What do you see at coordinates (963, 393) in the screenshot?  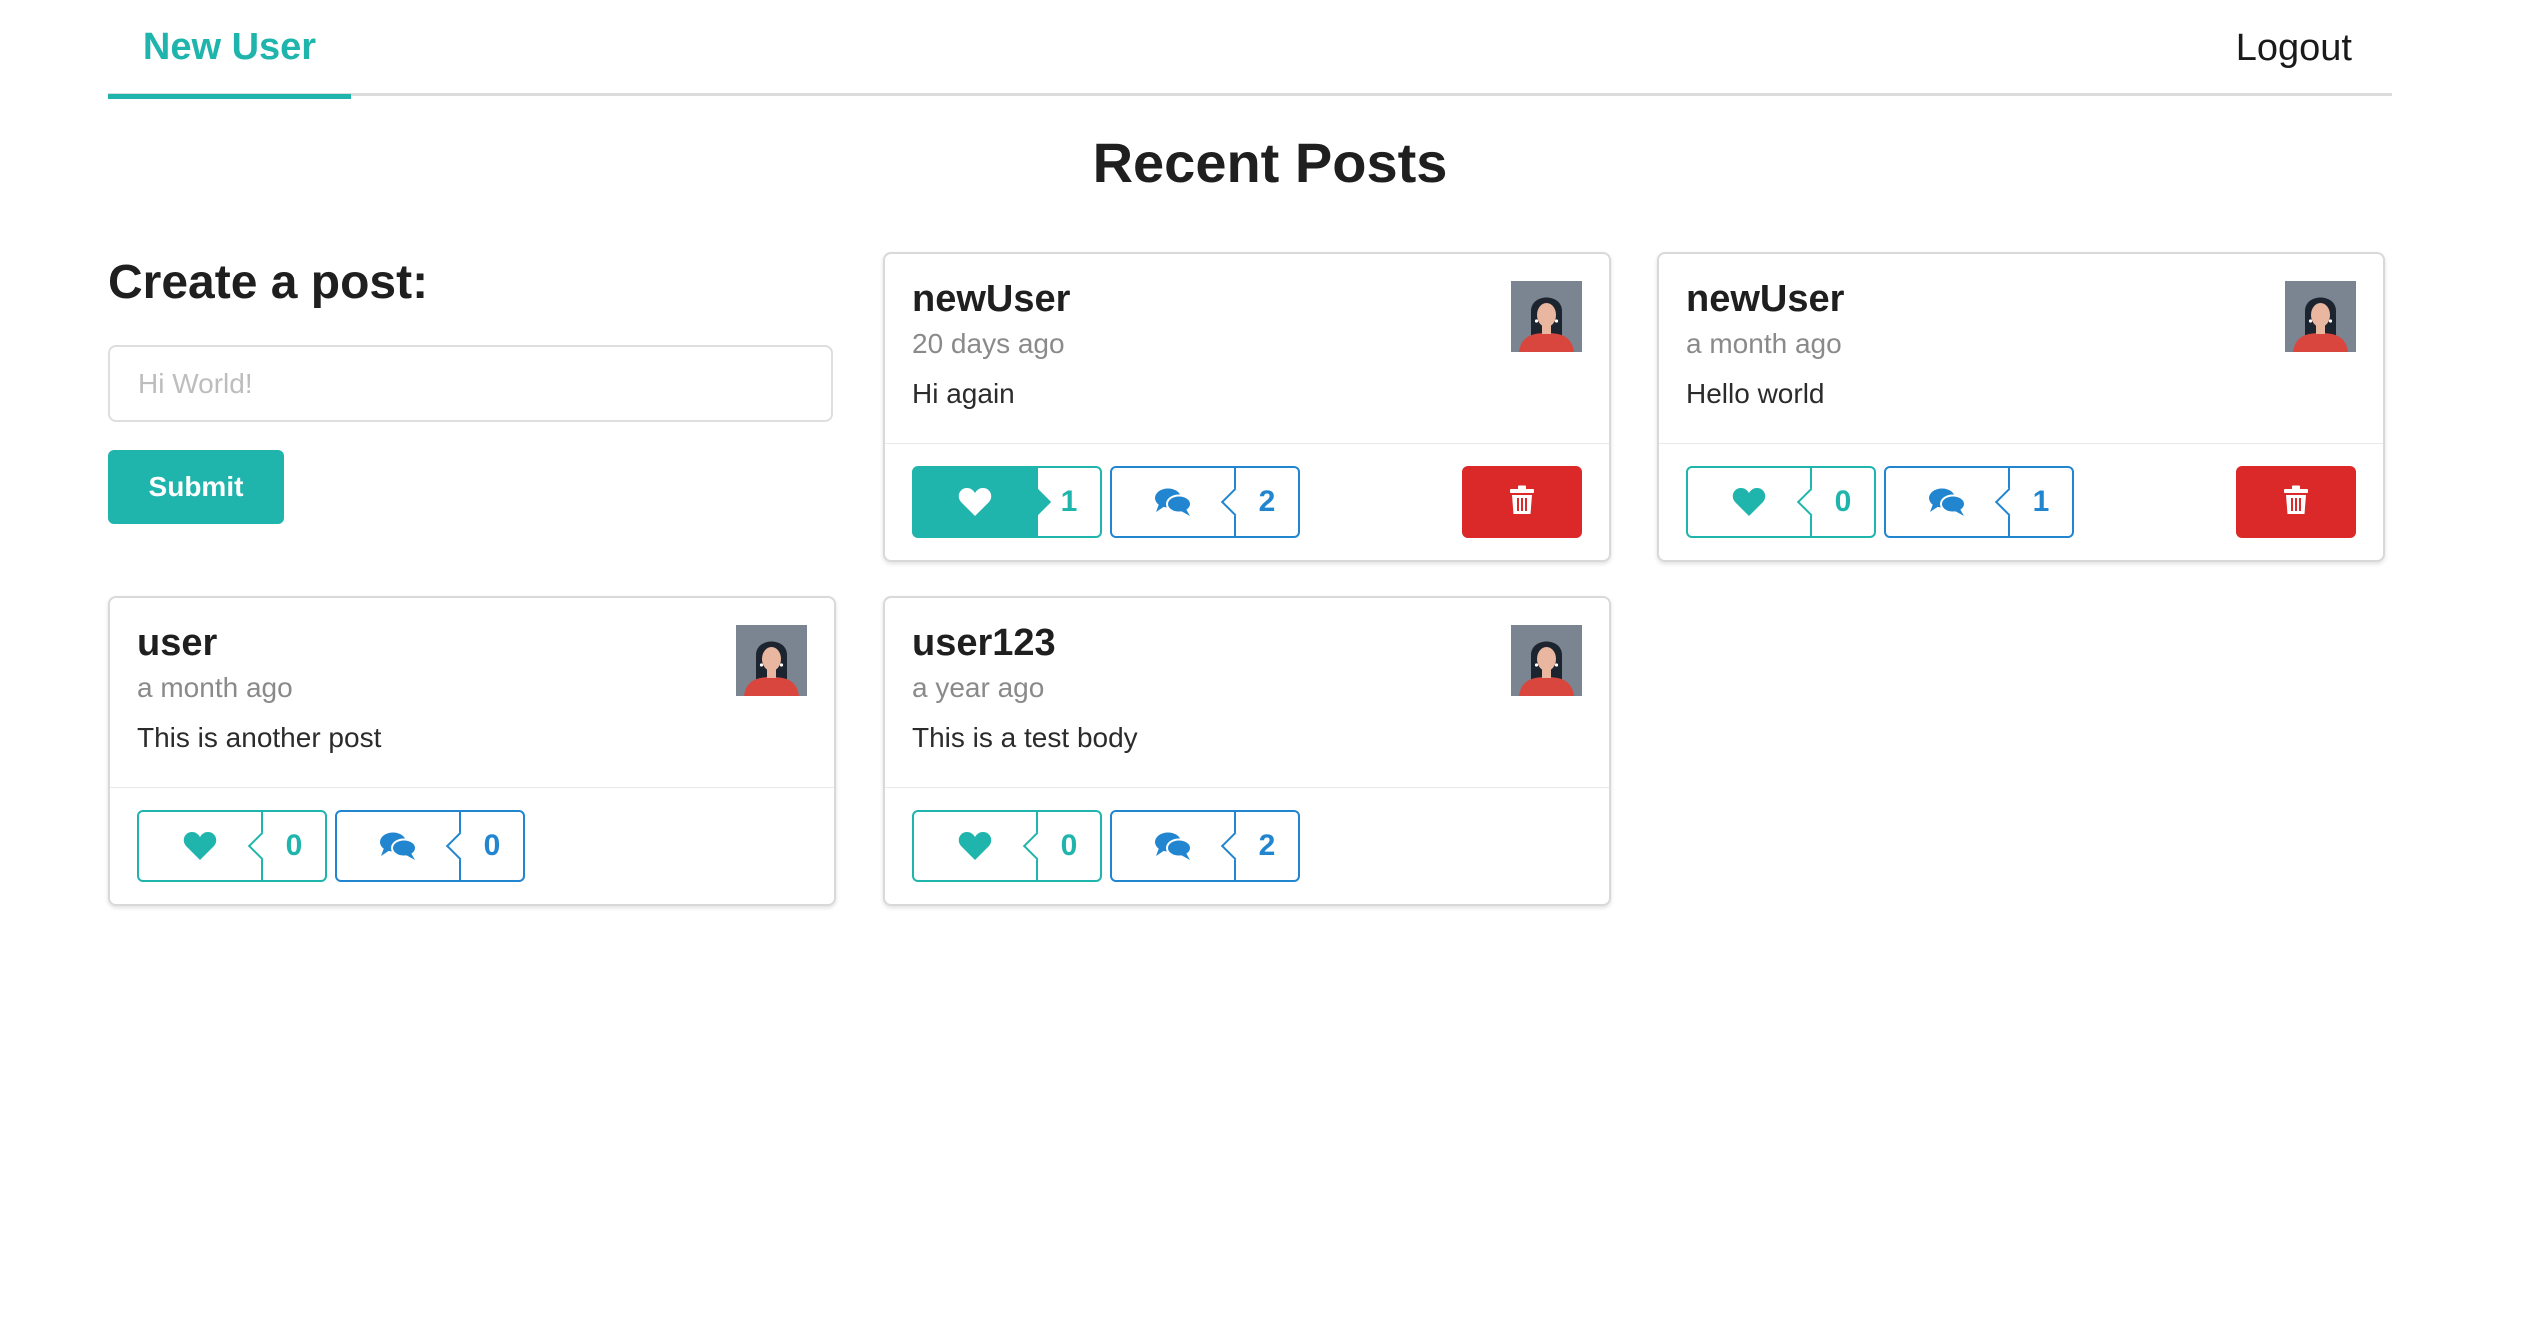 I see `post-body: Hi again` at bounding box center [963, 393].